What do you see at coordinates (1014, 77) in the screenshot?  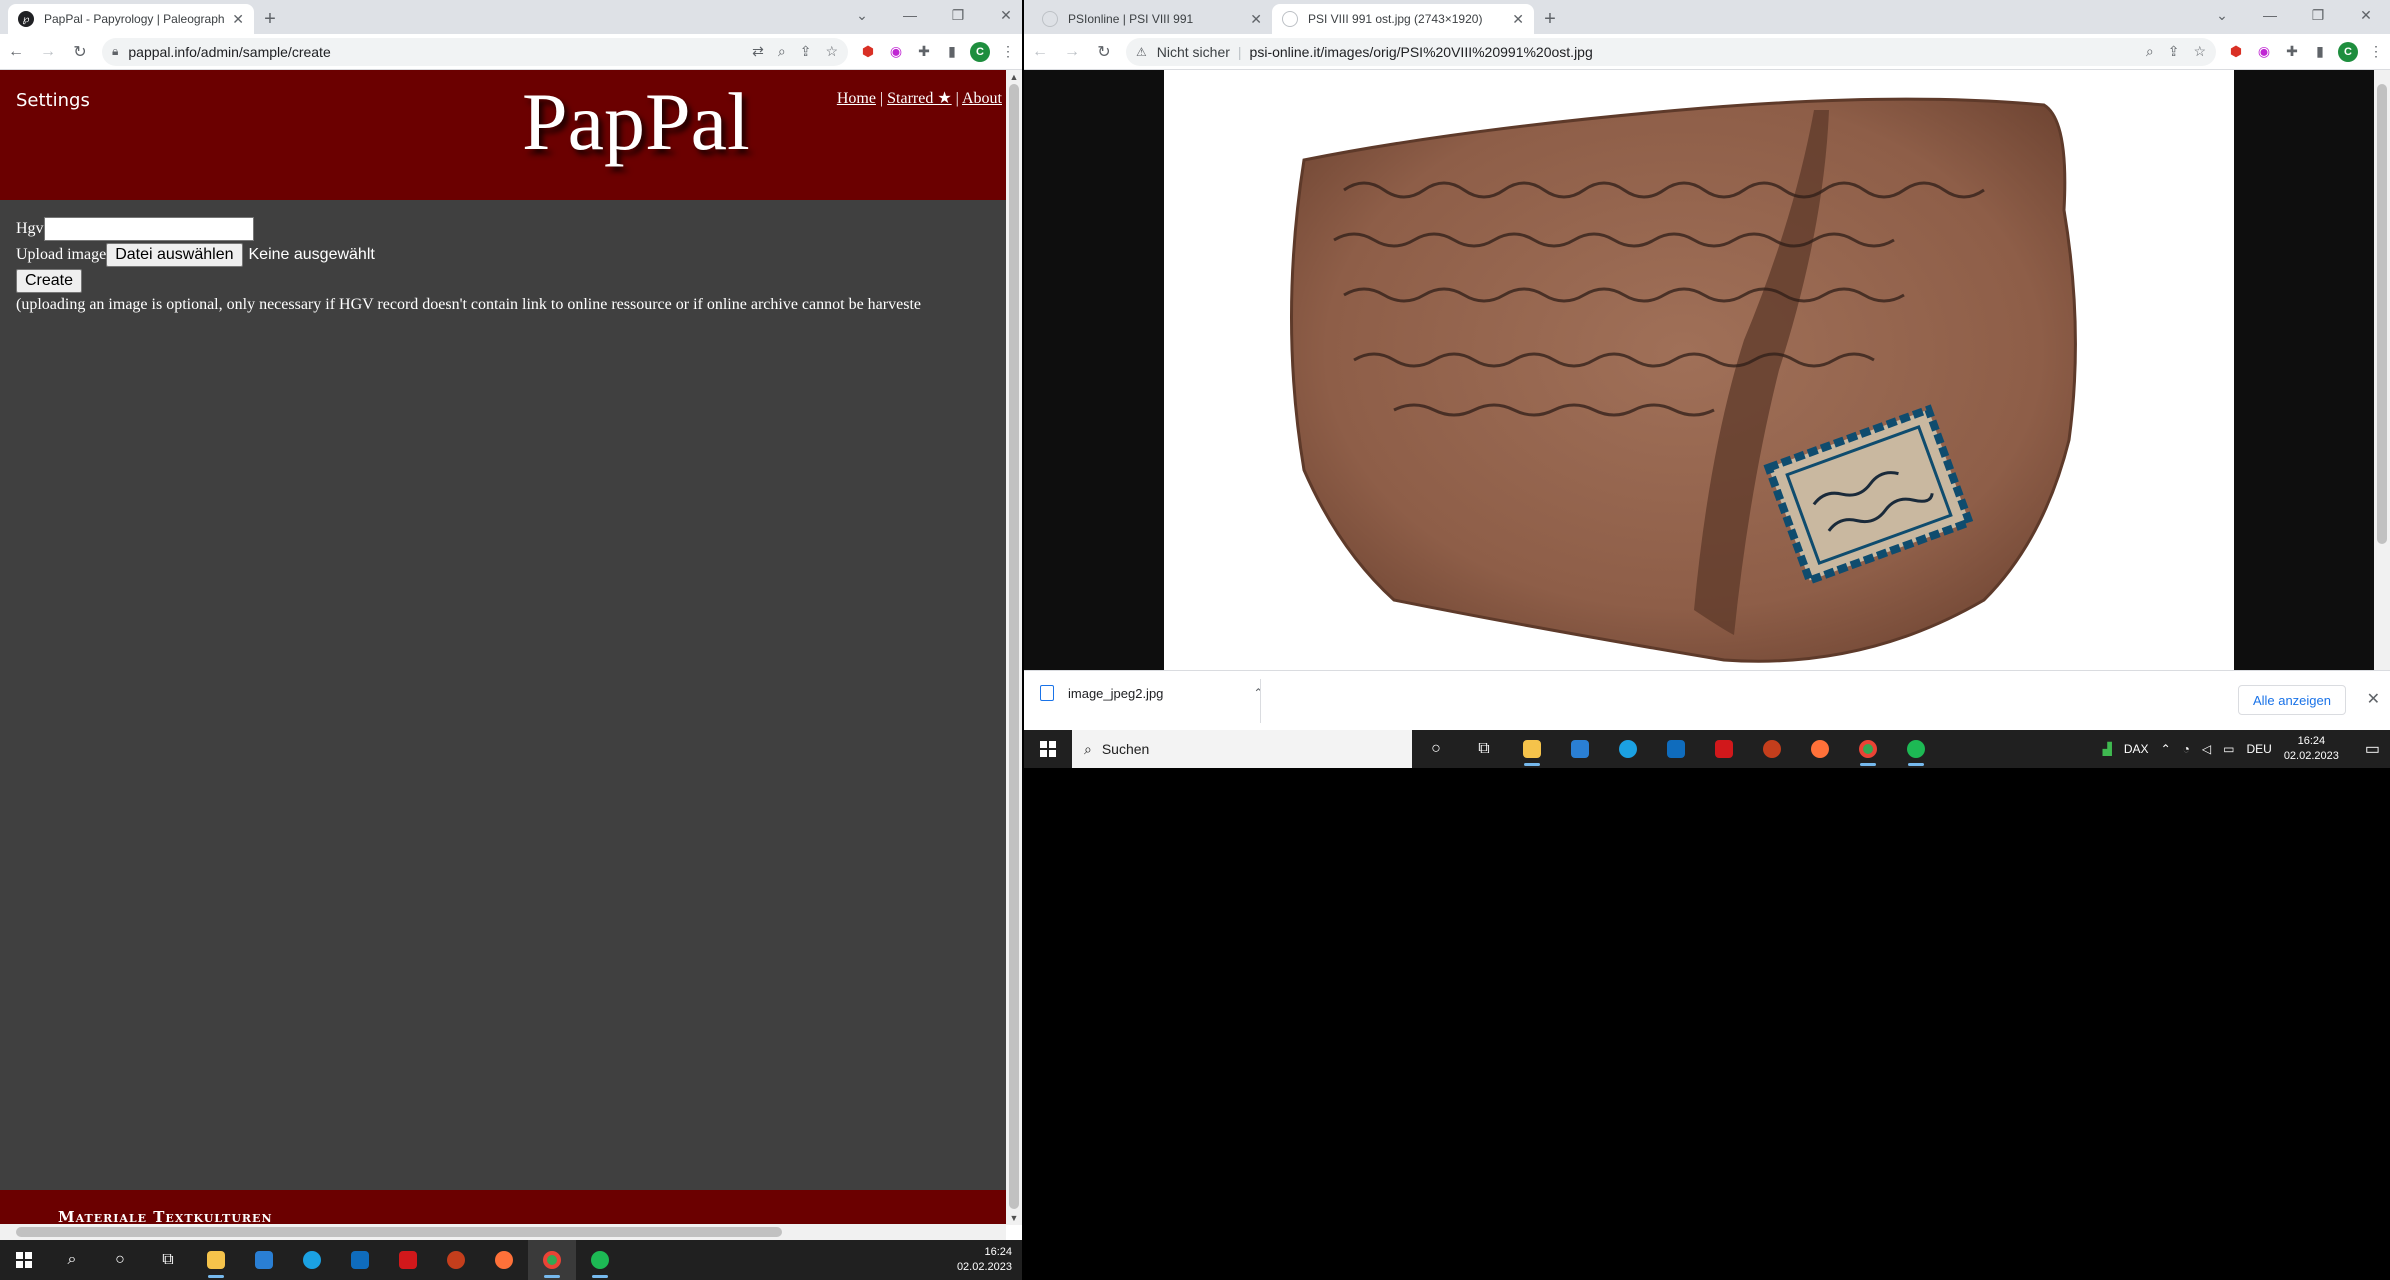 I see `scroll-up-icon: ▲` at bounding box center [1014, 77].